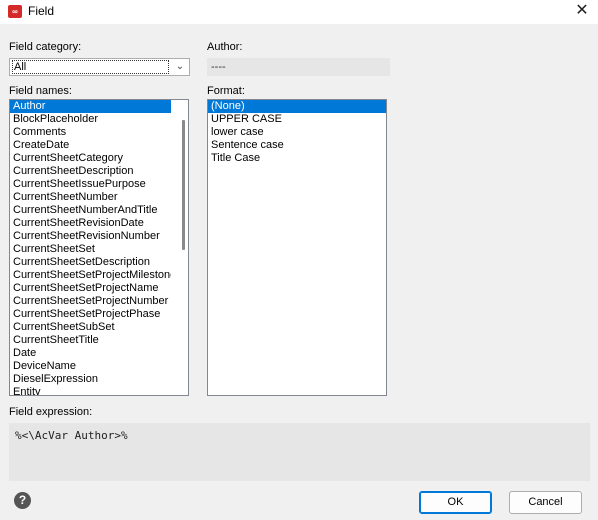  What do you see at coordinates (90, 223) in the screenshot?
I see `field-name-item: CurrentSheetRevisionDate` at bounding box center [90, 223].